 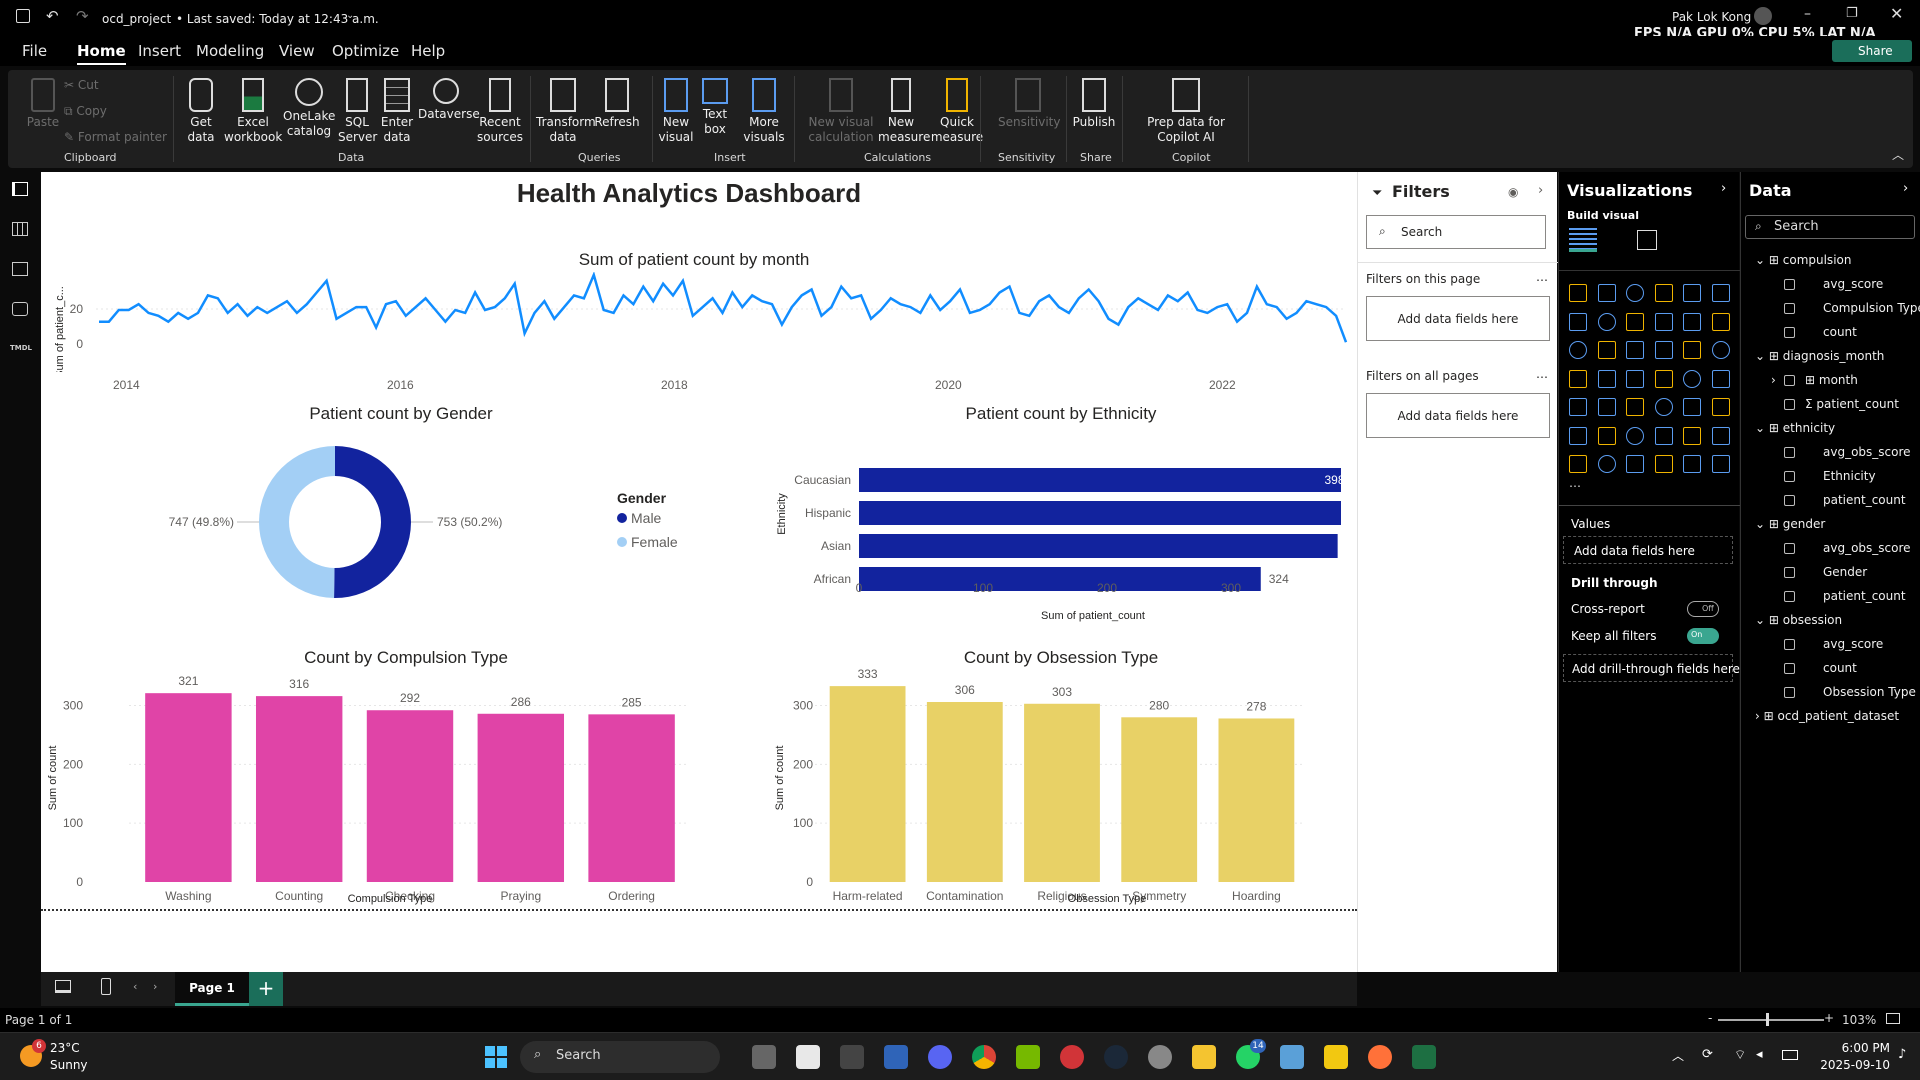 What do you see at coordinates (1798, 620) in the screenshot?
I see `tree-table-obsession: ⌄ ⊞ obsession` at bounding box center [1798, 620].